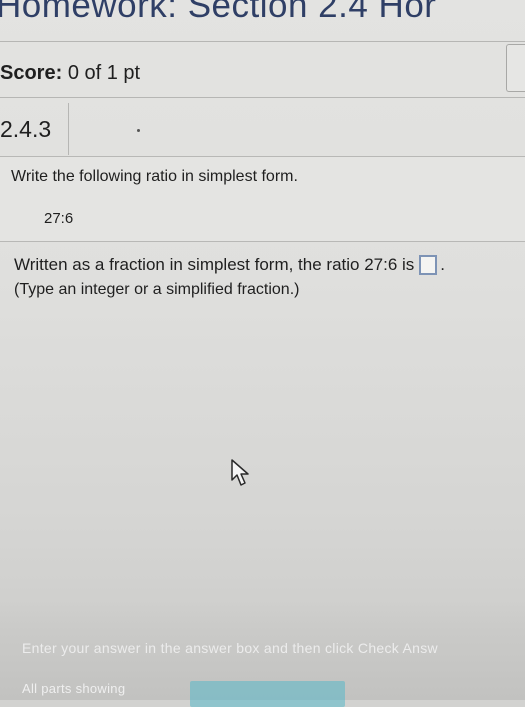  Describe the element at coordinates (138, 130) in the screenshot. I see `question-dot-marker` at that location.